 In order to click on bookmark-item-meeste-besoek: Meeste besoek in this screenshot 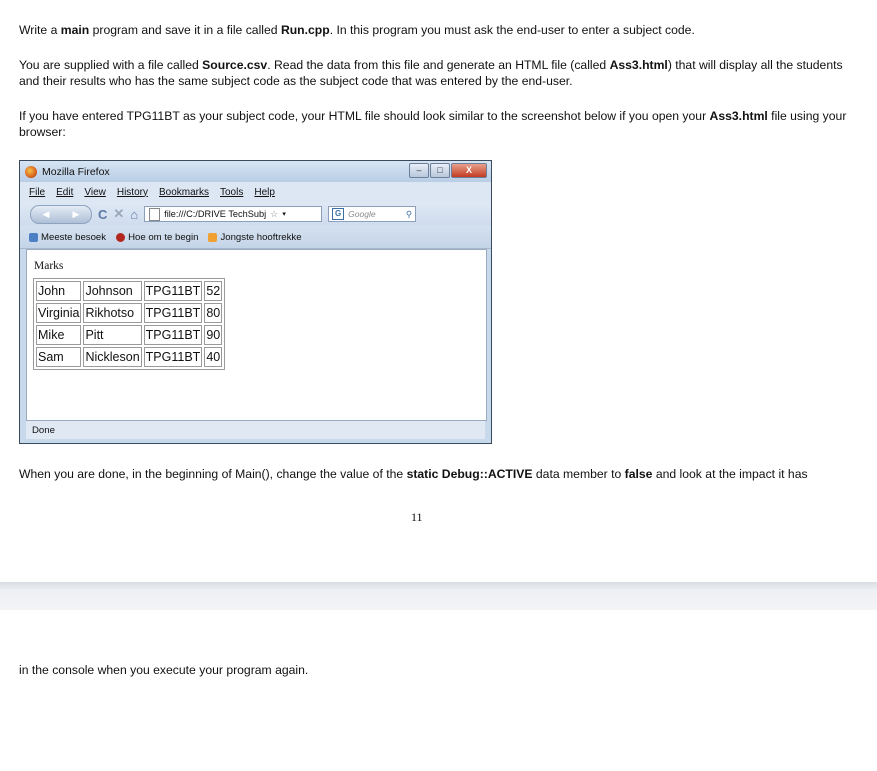, I will do `click(67, 237)`.